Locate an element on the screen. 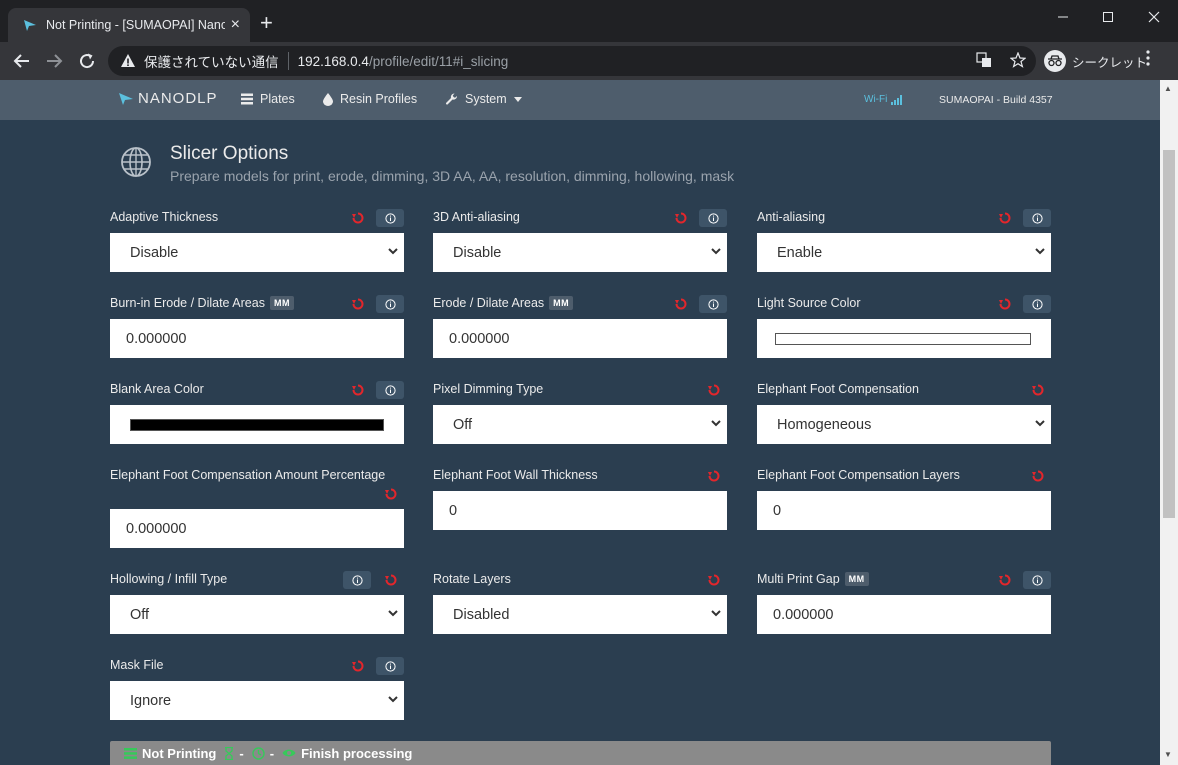  security-status: 保護されていない通信 is located at coordinates (211, 61).